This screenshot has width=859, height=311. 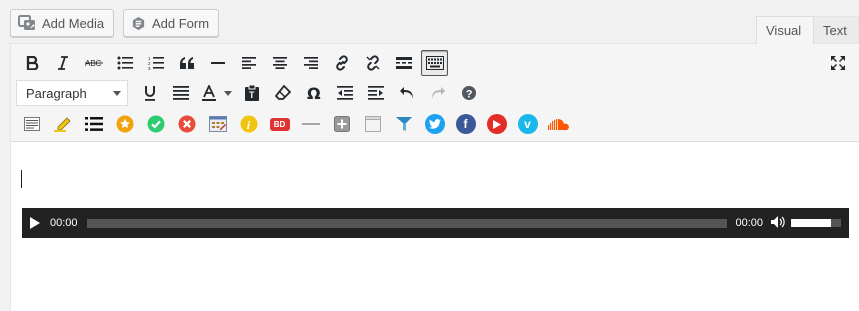 I want to click on toolbar-toggle-icon, so click(x=434, y=63).